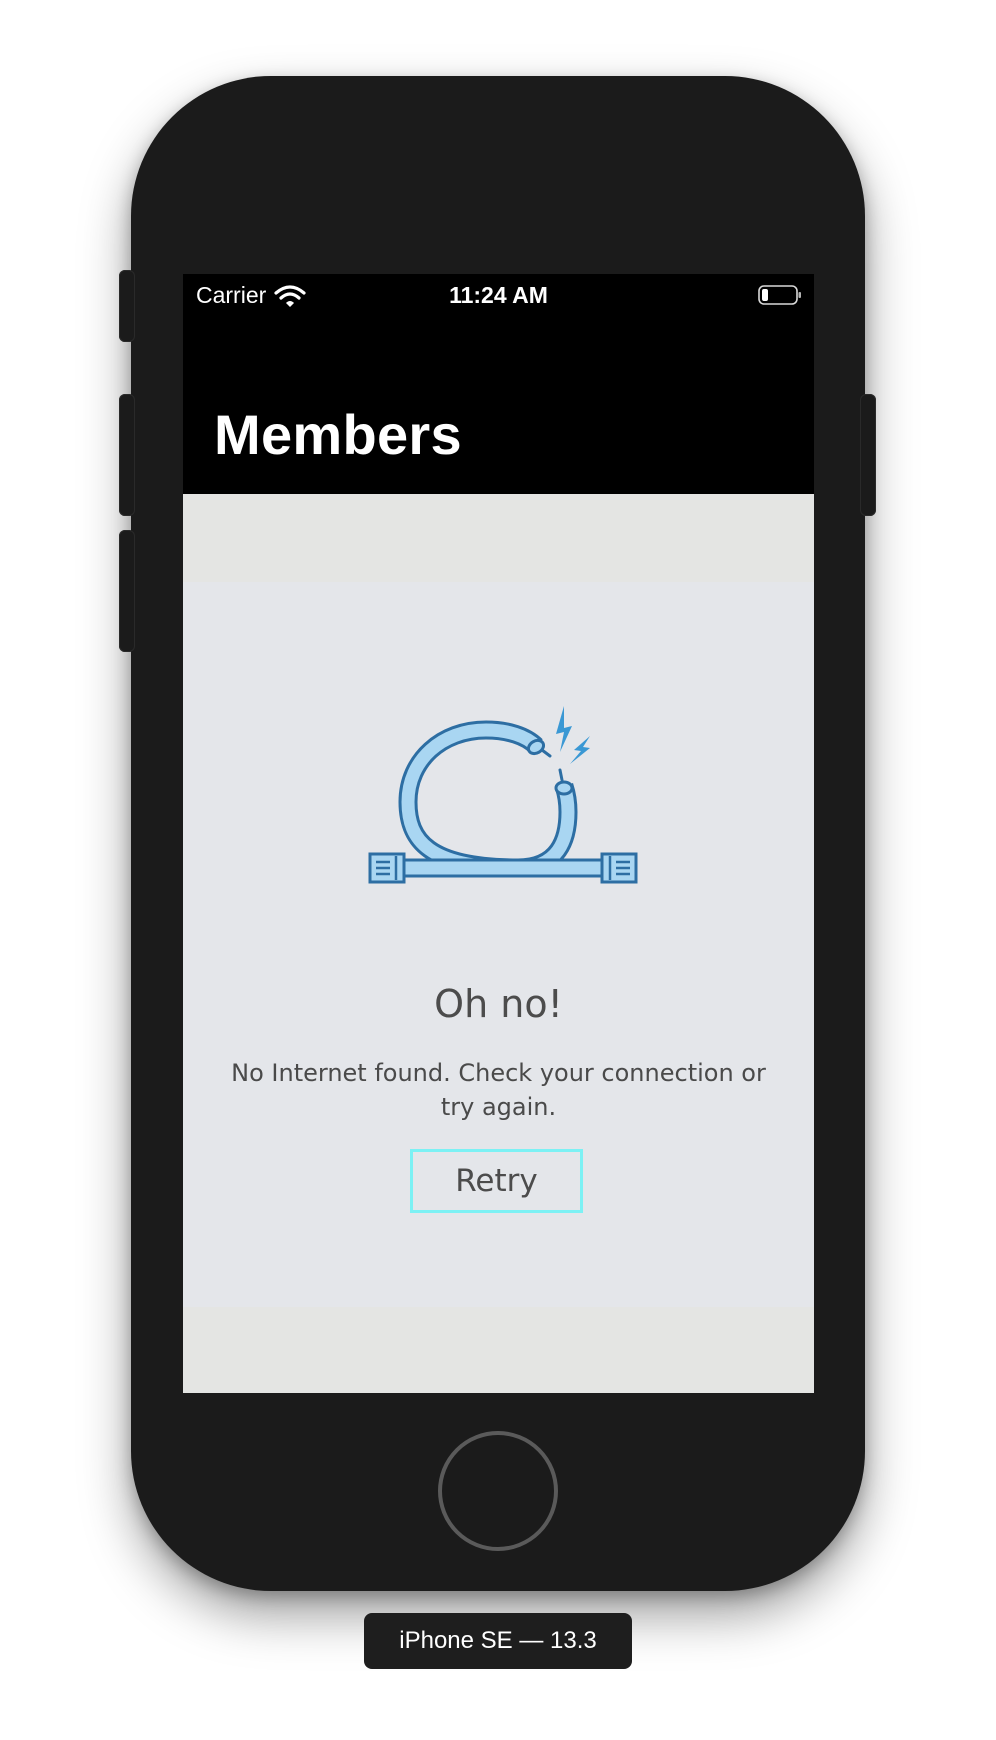 The height and width of the screenshot is (1740, 996). Describe the element at coordinates (127, 455) in the screenshot. I see `volume-up-button` at that location.